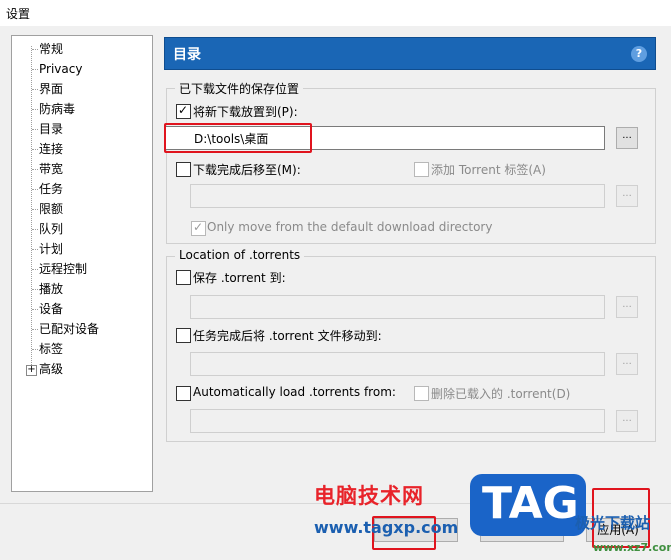 The width and height of the screenshot is (671, 560). What do you see at coordinates (51, 349) in the screenshot?
I see `tree-item-labels: 标签` at bounding box center [51, 349].